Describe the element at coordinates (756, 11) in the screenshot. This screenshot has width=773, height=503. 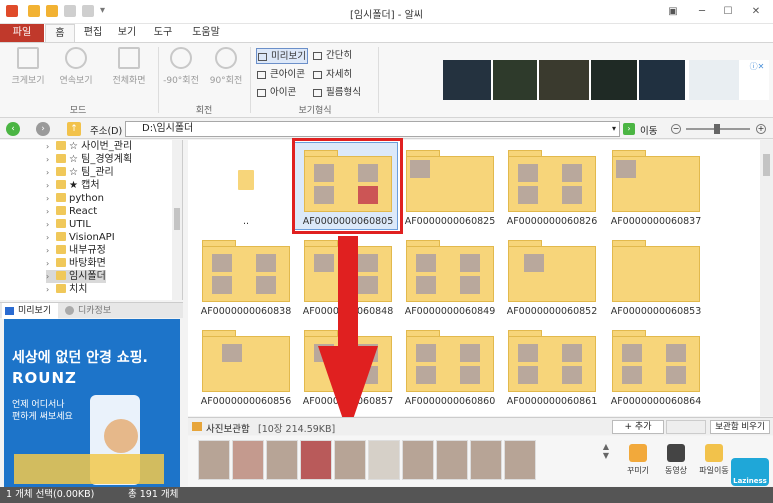
I see `close-button: ✕` at that location.